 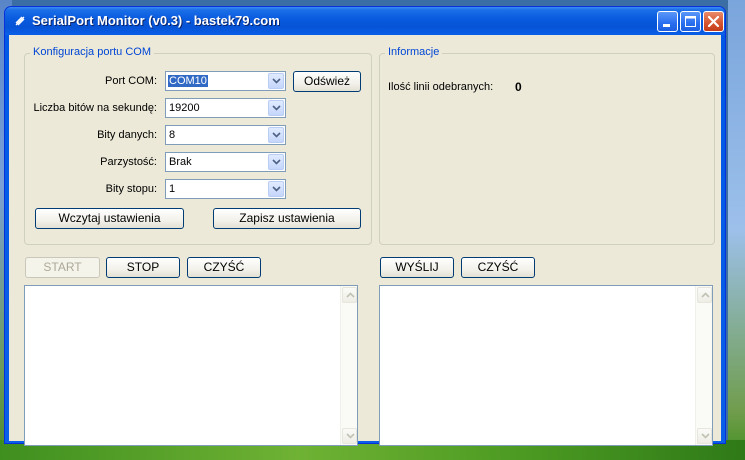 What do you see at coordinates (225, 108) in the screenshot?
I see `baud-rate-select: 19200` at bounding box center [225, 108].